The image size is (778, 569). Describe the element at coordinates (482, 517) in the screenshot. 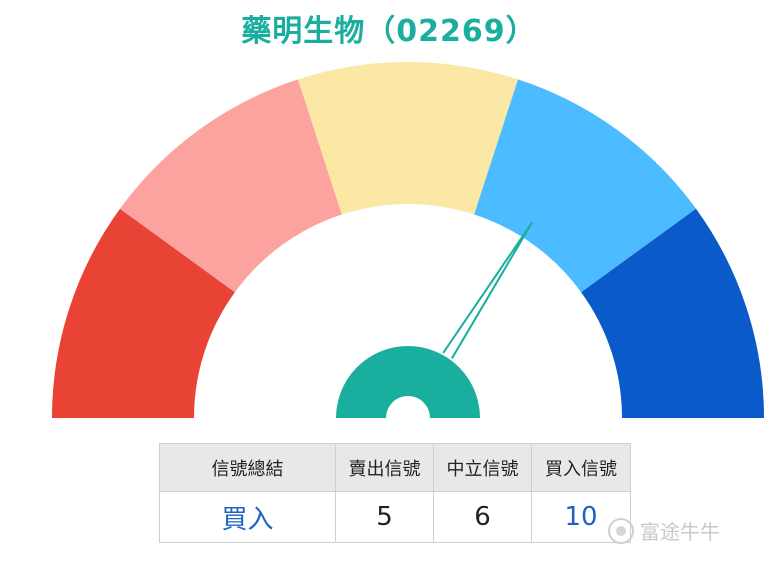

I see `neutral-count: 6` at that location.